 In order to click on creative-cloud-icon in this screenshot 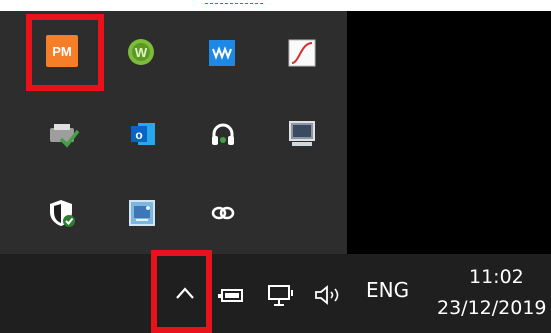, I will do `click(223, 213)`.